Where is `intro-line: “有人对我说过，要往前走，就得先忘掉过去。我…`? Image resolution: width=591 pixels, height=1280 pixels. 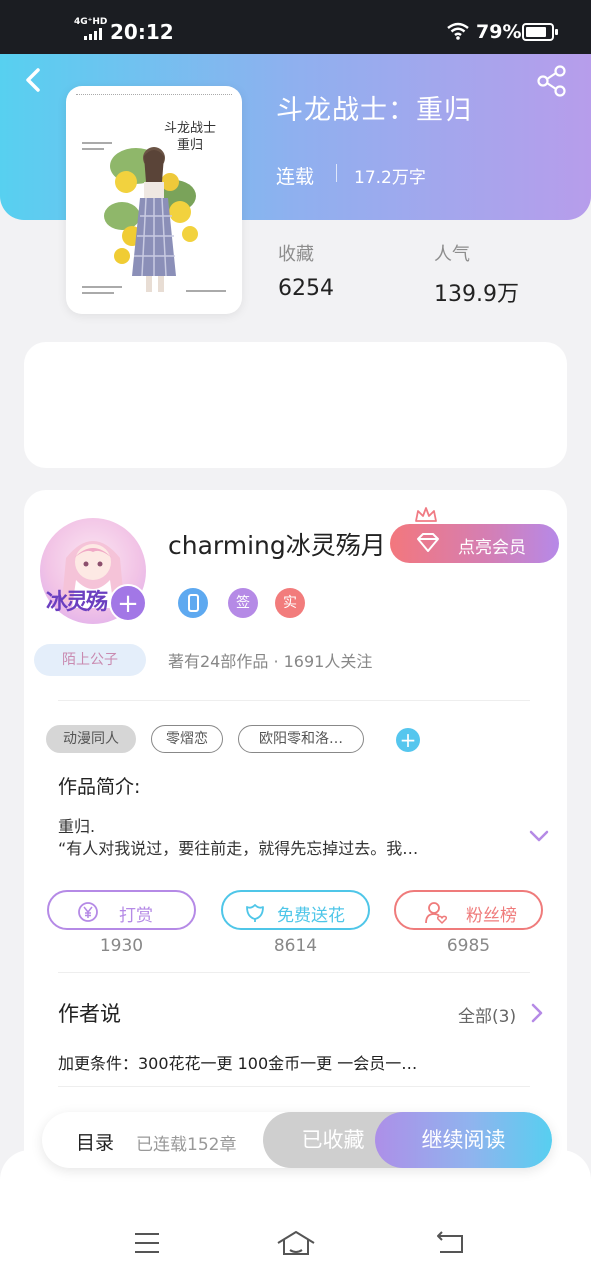
intro-line: “有人对我说过，要往前走，就得先忘掉过去。我… is located at coordinates (238, 848).